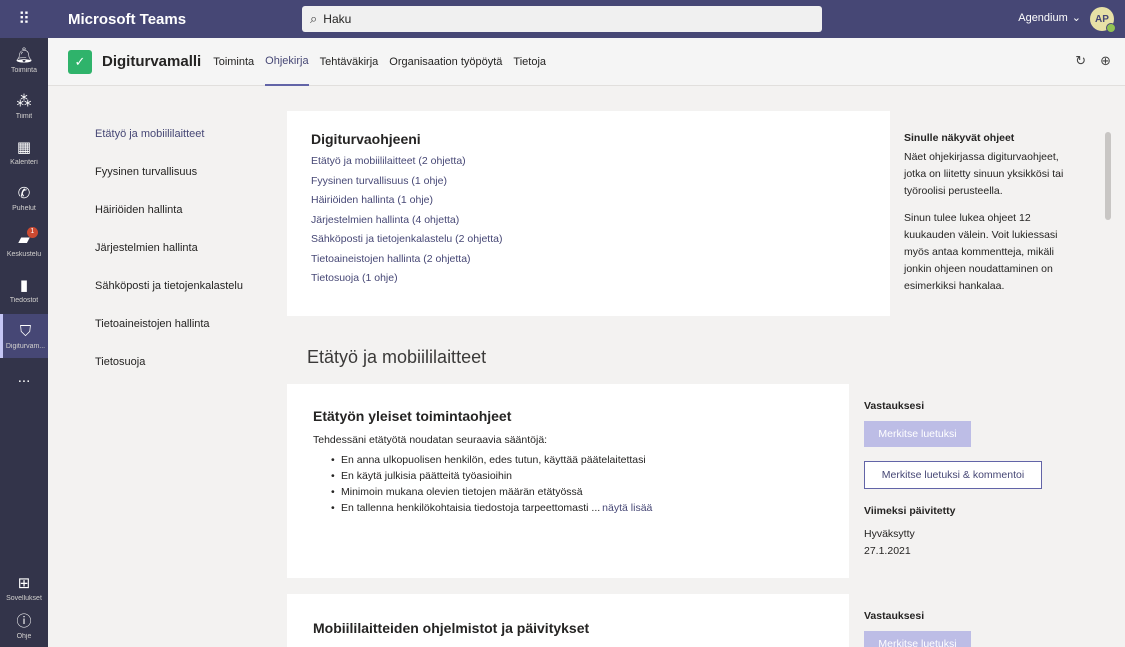 The height and width of the screenshot is (647, 1125). I want to click on tab-tehtavakirja: Tehtäväkirja, so click(349, 62).